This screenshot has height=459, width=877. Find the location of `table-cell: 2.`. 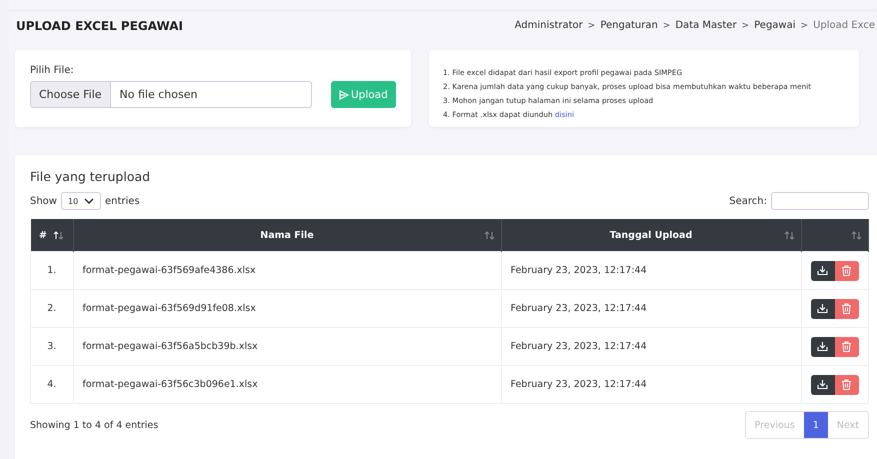

table-cell: 2. is located at coordinates (51, 309).